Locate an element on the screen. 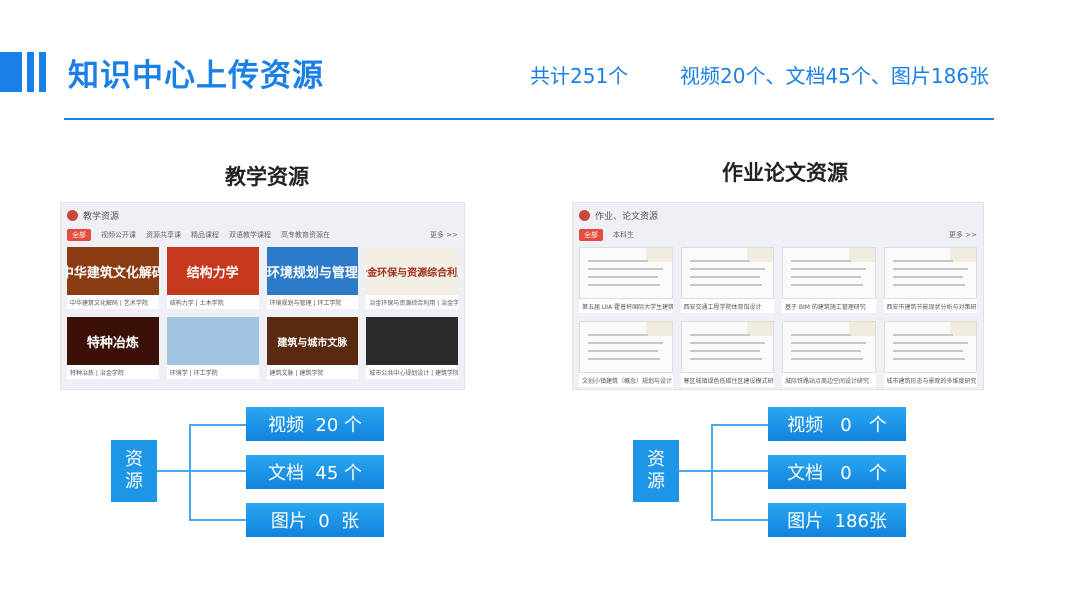 The height and width of the screenshot is (609, 1080). paper-card: 第五届 UIA 霍普杯国际大学生建筑设计竞赛 is located at coordinates (626, 280).